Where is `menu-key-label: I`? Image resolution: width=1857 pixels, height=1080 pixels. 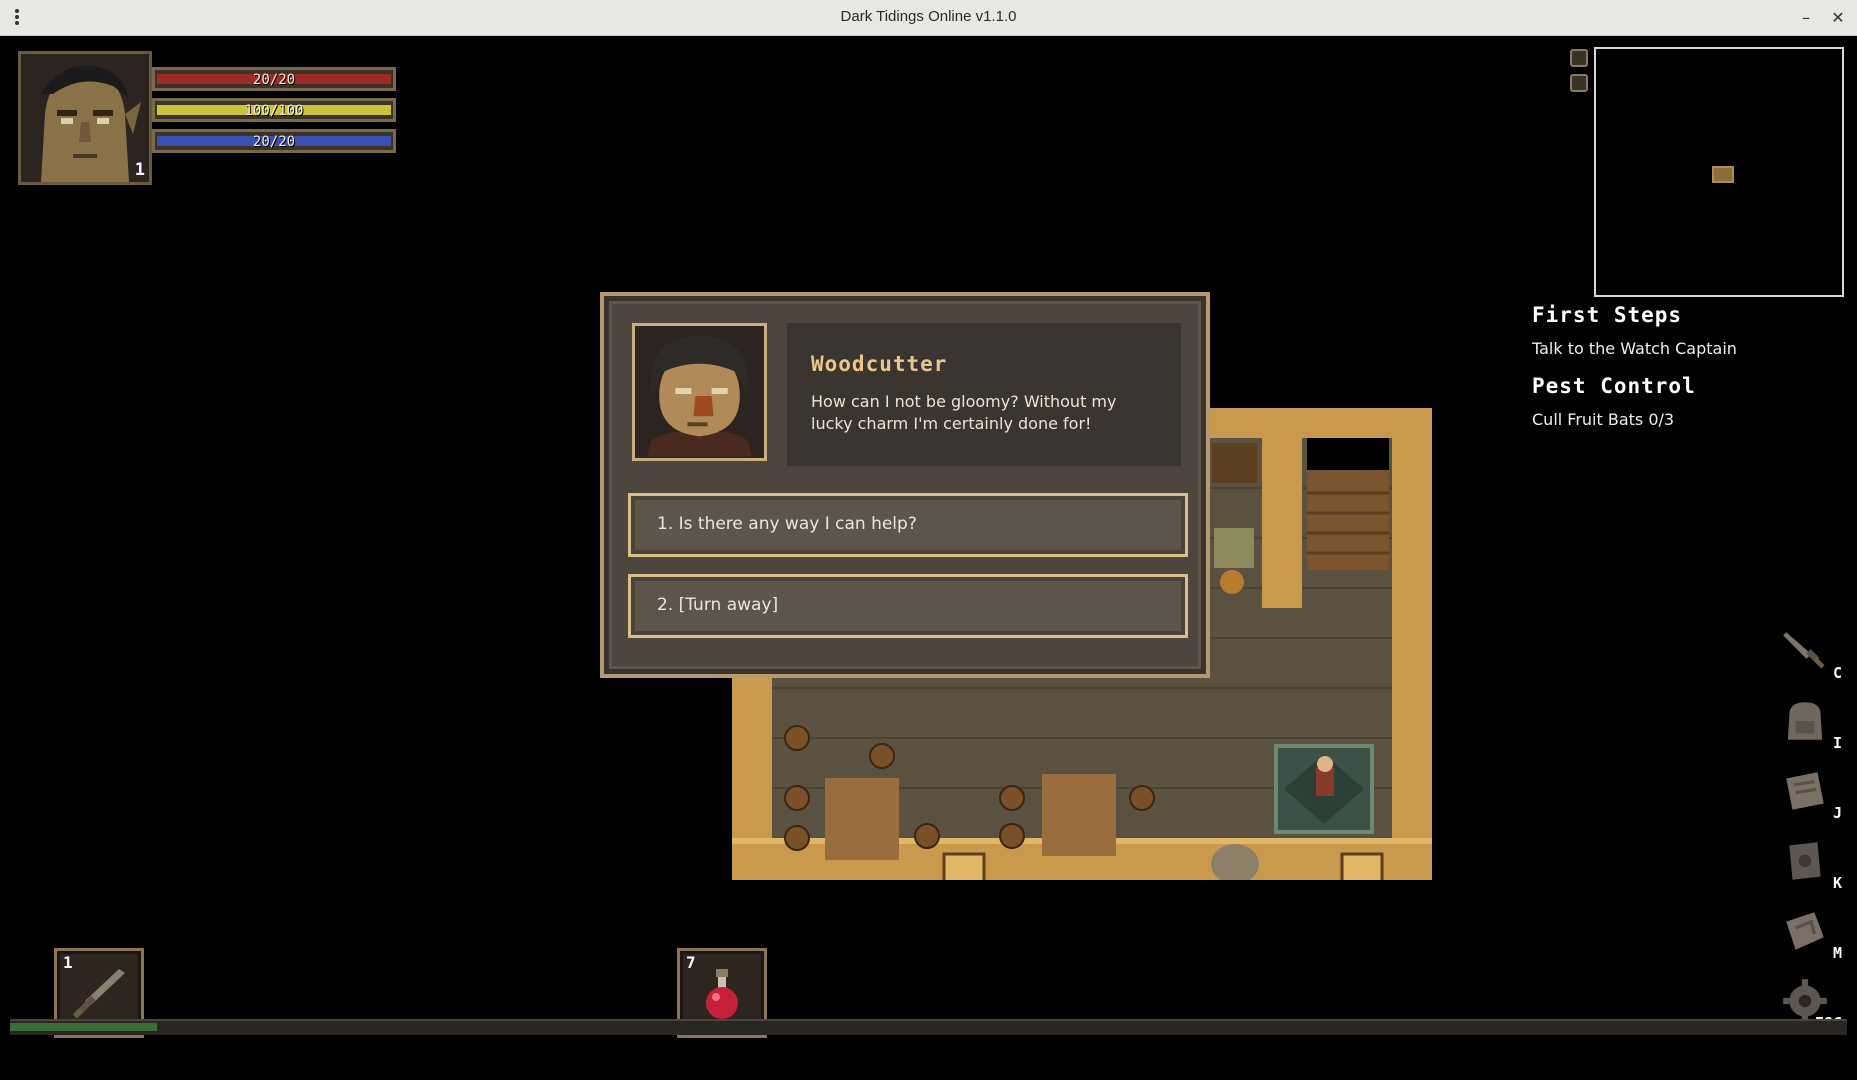
menu-key-label: I is located at coordinates (1837, 743).